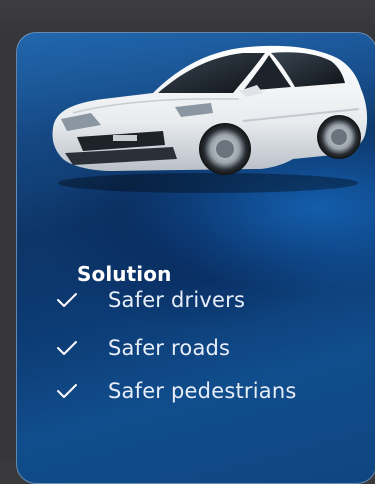 The width and height of the screenshot is (375, 484). I want to click on benefit-item: Safer pedestrians, so click(176, 391).